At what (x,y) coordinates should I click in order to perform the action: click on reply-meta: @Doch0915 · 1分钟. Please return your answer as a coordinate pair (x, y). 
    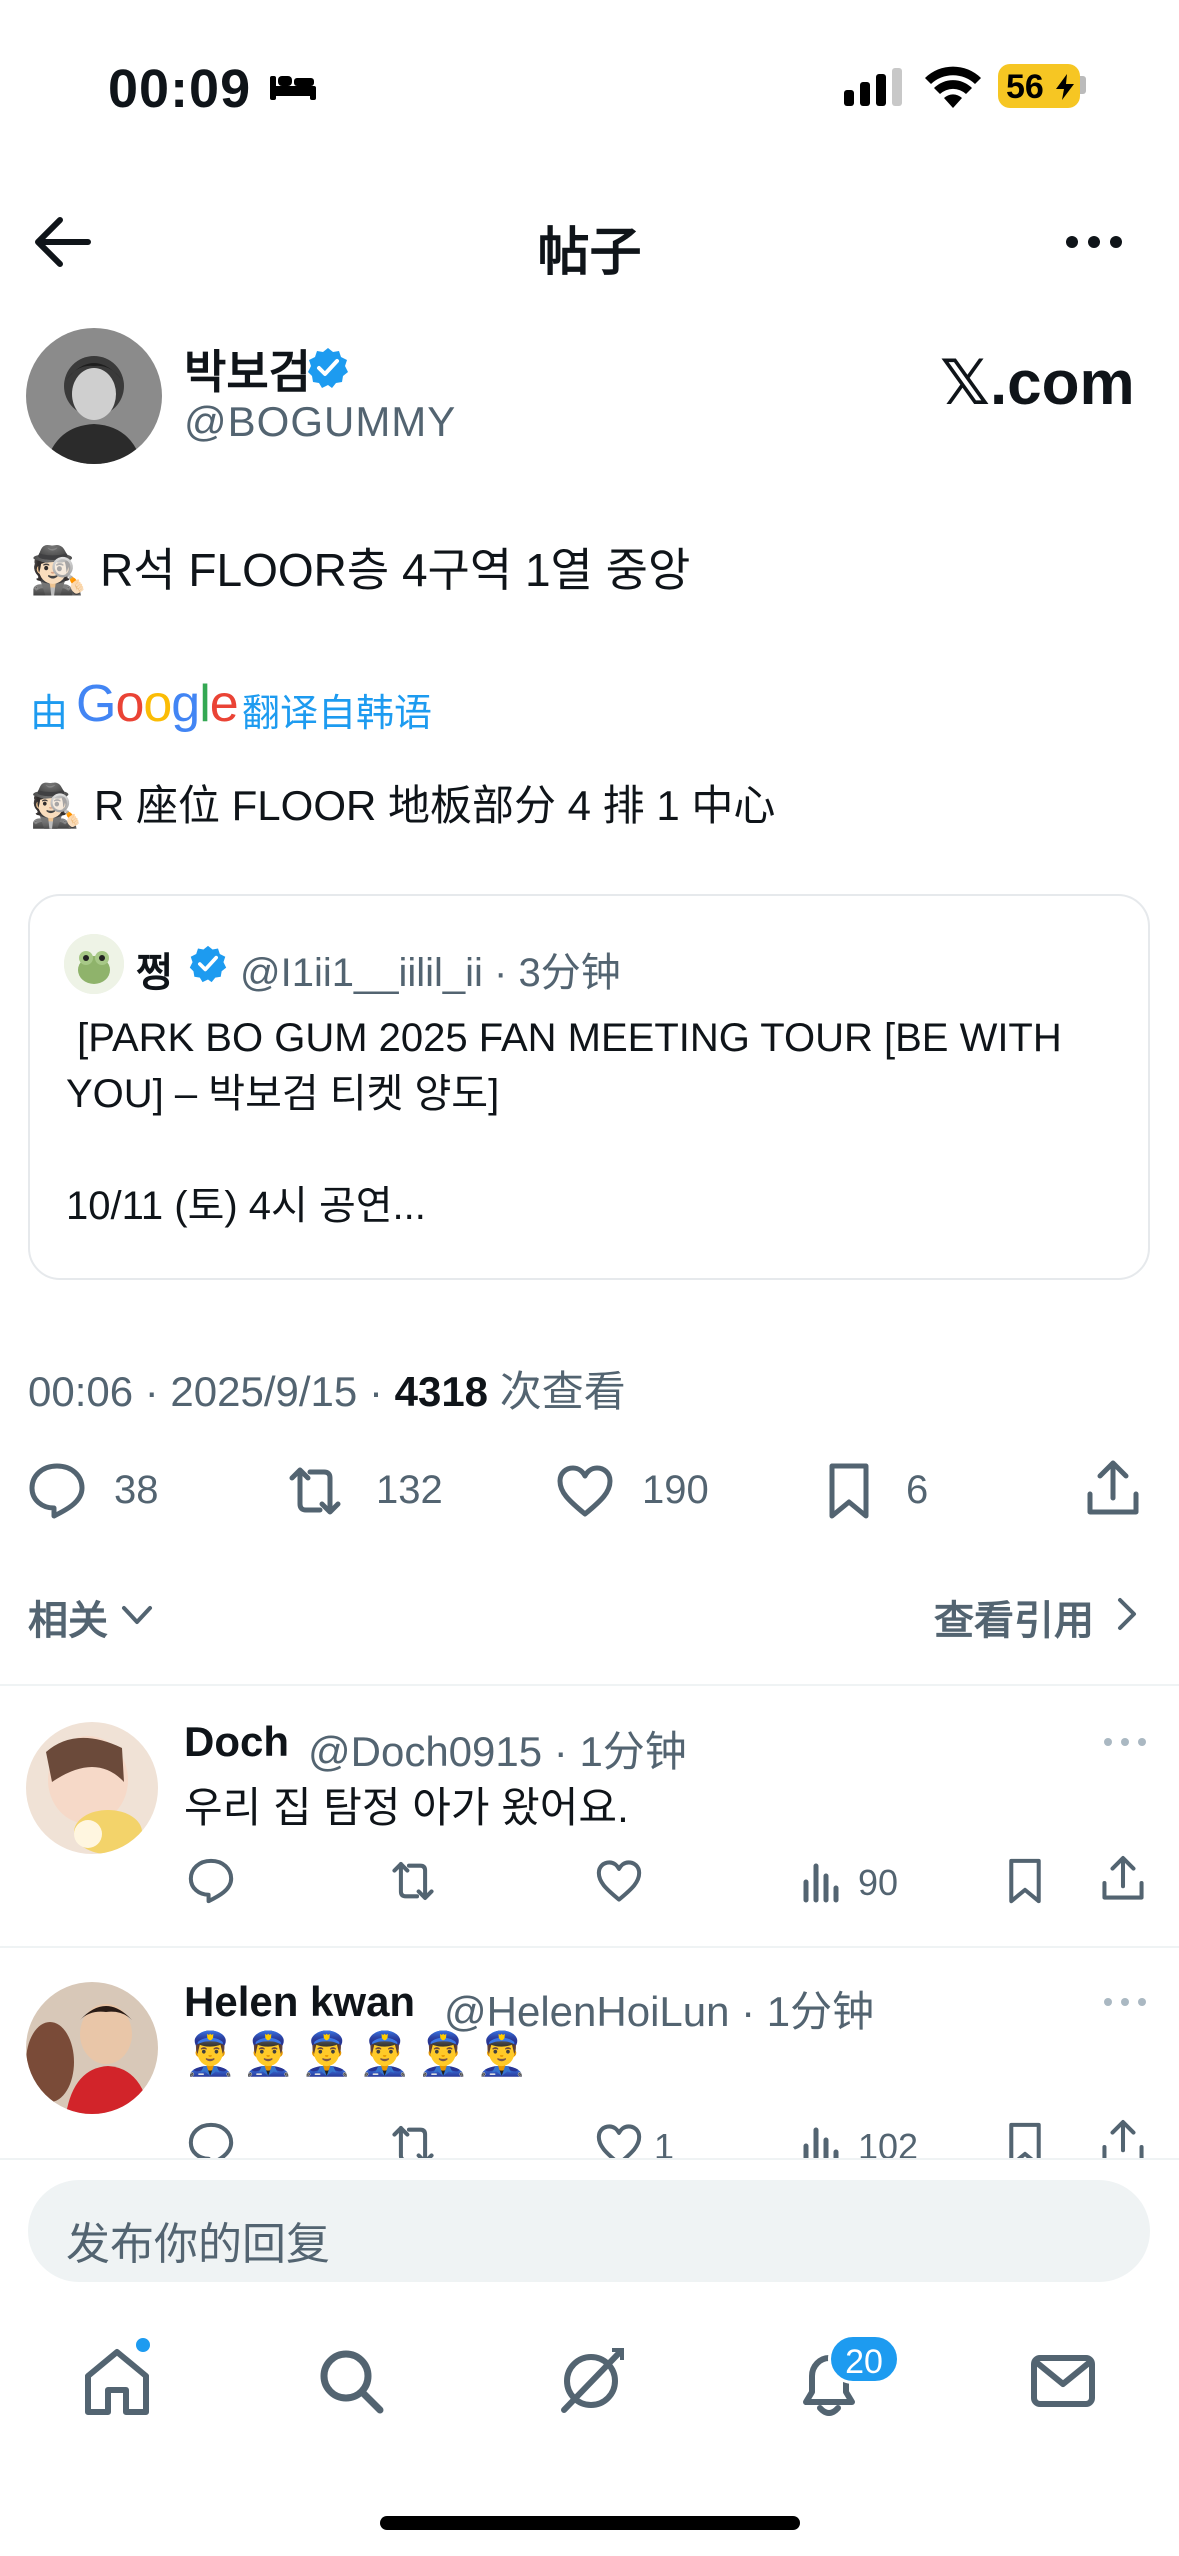
    Looking at the image, I should click on (497, 1751).